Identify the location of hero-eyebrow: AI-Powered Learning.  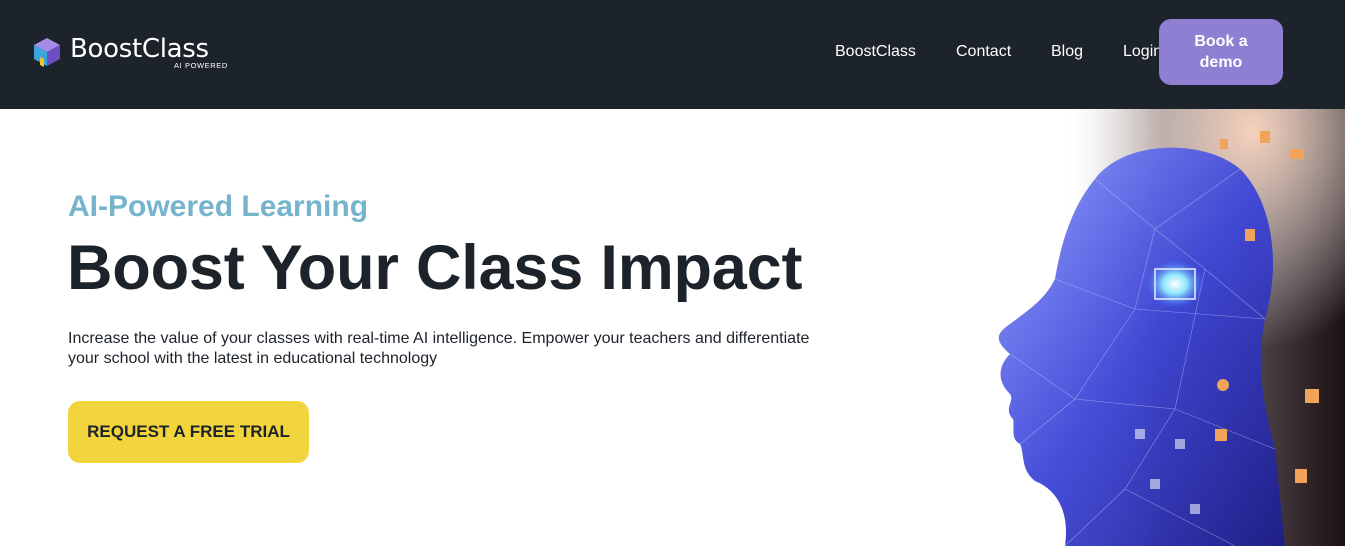
(218, 206).